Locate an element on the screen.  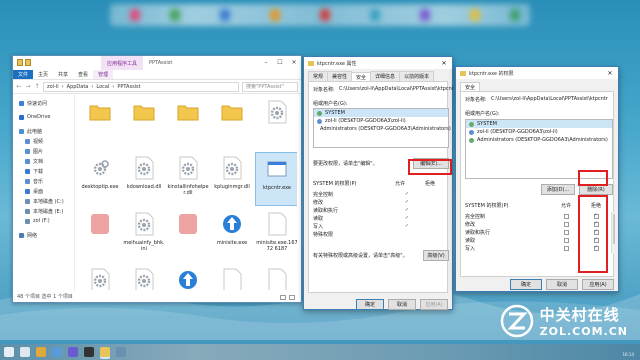
advanced-button: 高级(V) is located at coordinates (436, 255).